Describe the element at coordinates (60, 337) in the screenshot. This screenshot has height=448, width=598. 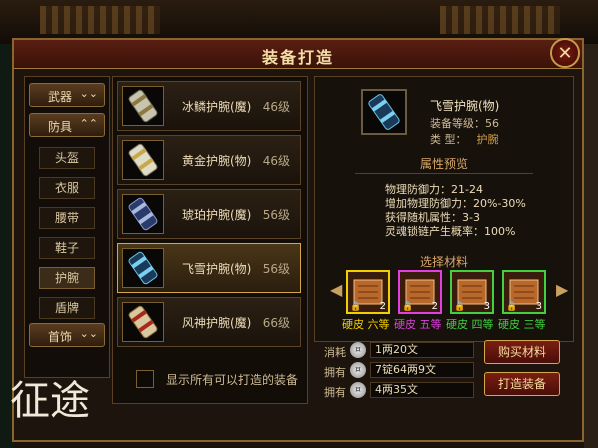
I see `category-label: 首饰` at that location.